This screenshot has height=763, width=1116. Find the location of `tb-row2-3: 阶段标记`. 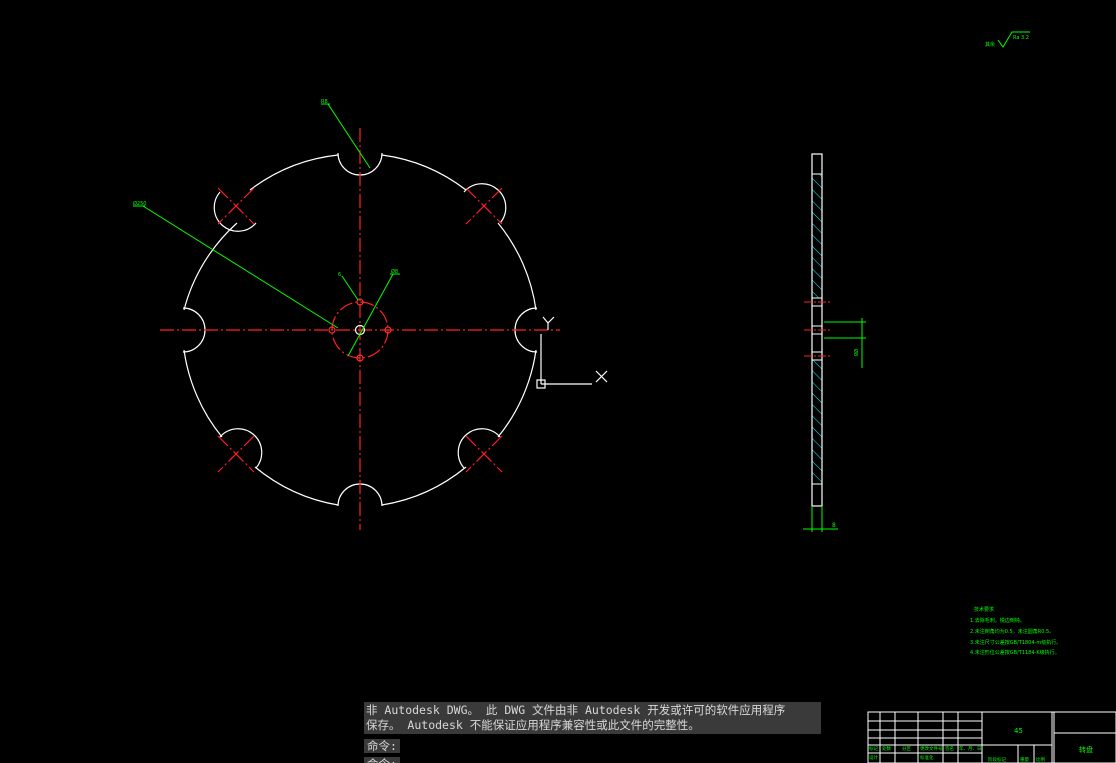

tb-row2-3: 阶段标记 is located at coordinates (997, 759).